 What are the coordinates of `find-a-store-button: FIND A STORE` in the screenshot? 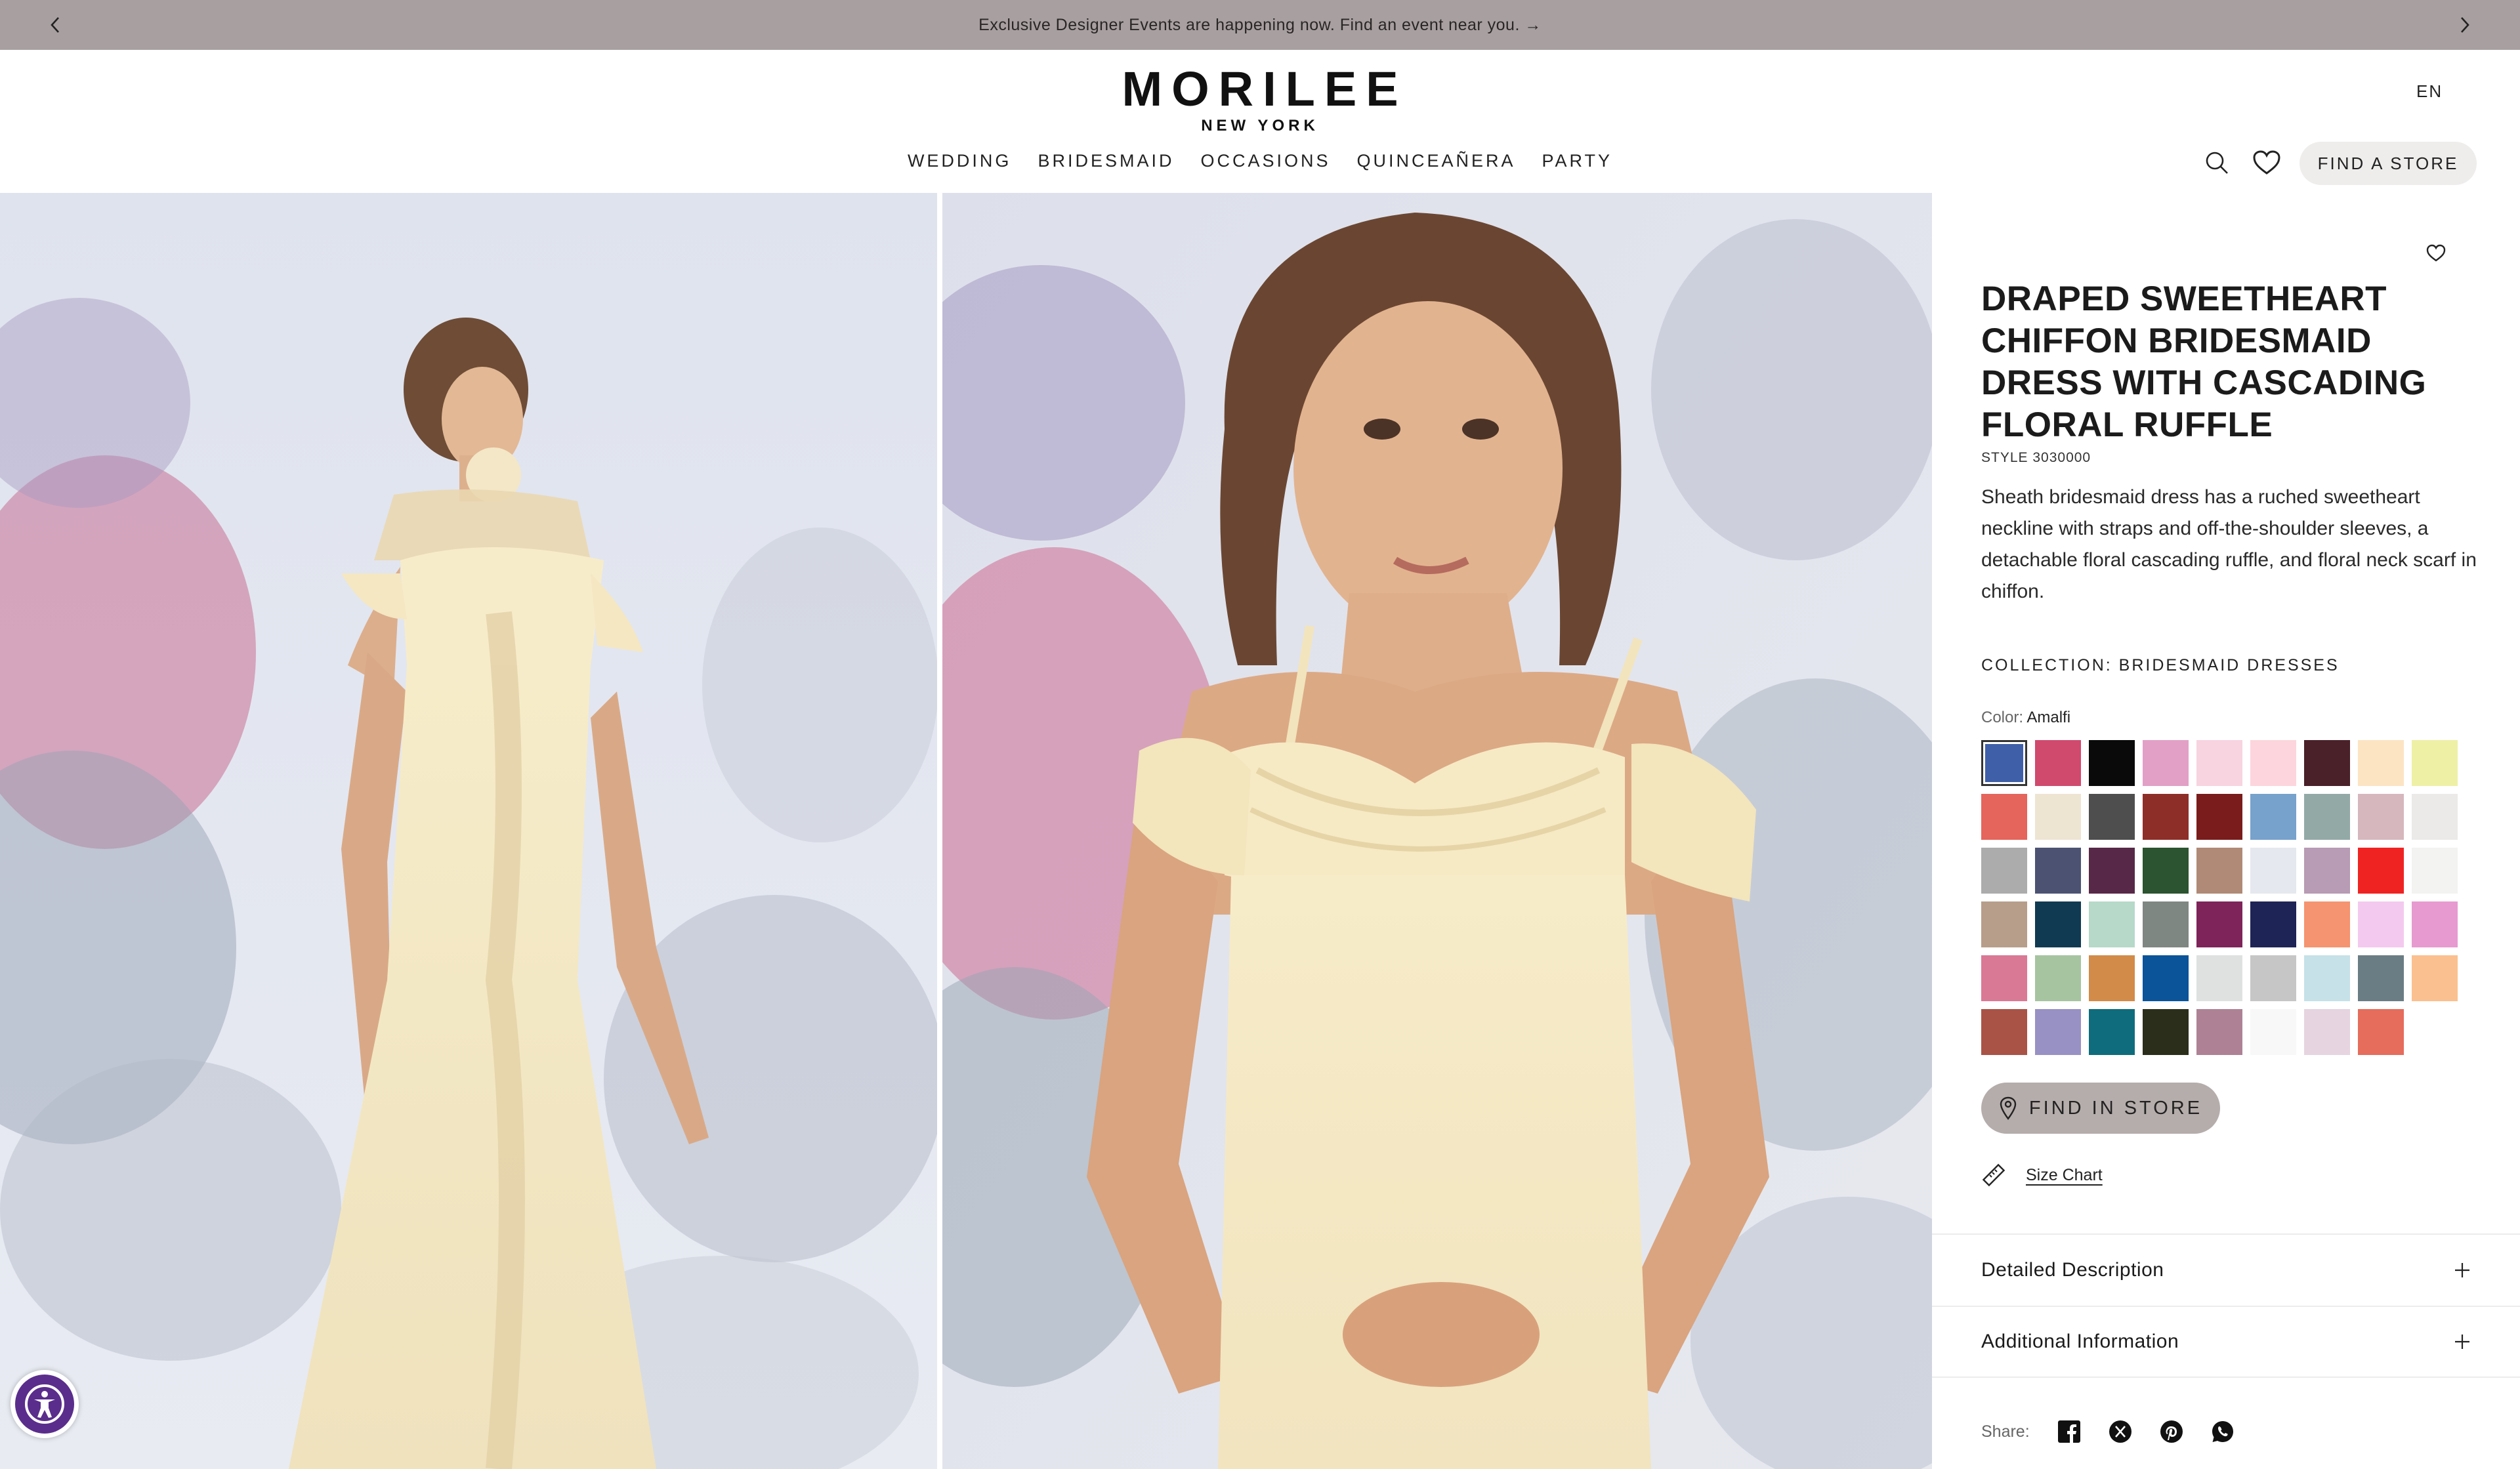 It's located at (2388, 163).